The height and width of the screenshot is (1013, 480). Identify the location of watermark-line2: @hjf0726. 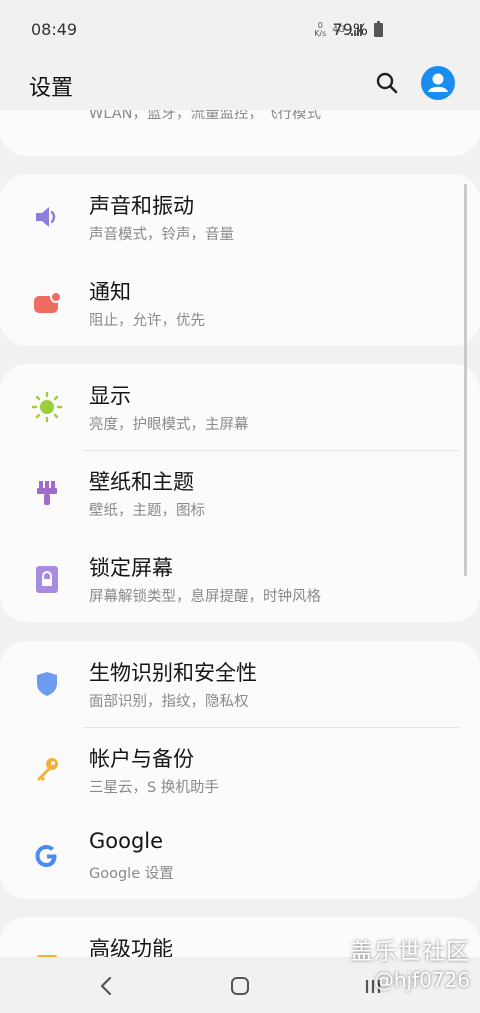
(421, 980).